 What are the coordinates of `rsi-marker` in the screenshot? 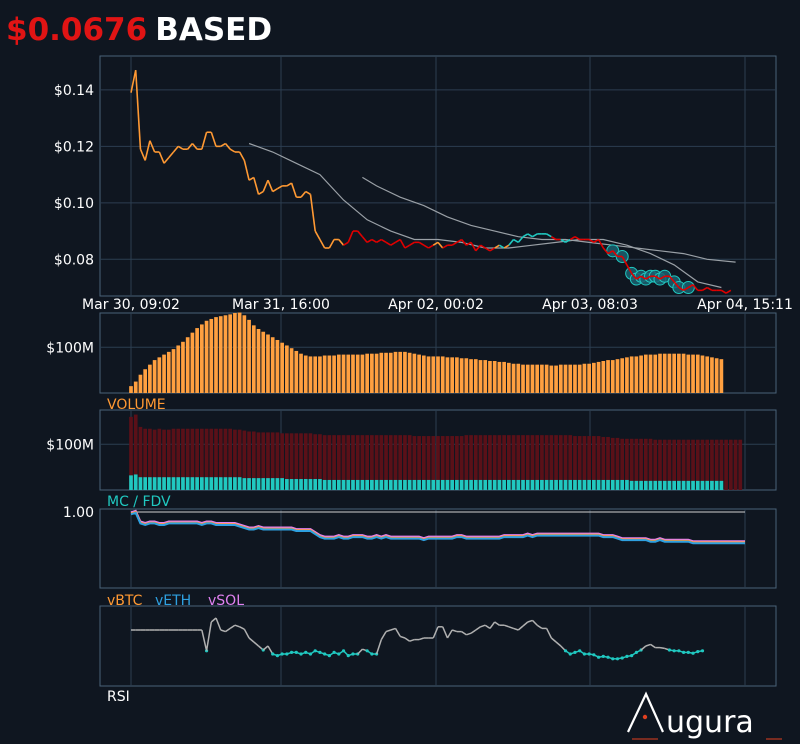 It's located at (702, 651).